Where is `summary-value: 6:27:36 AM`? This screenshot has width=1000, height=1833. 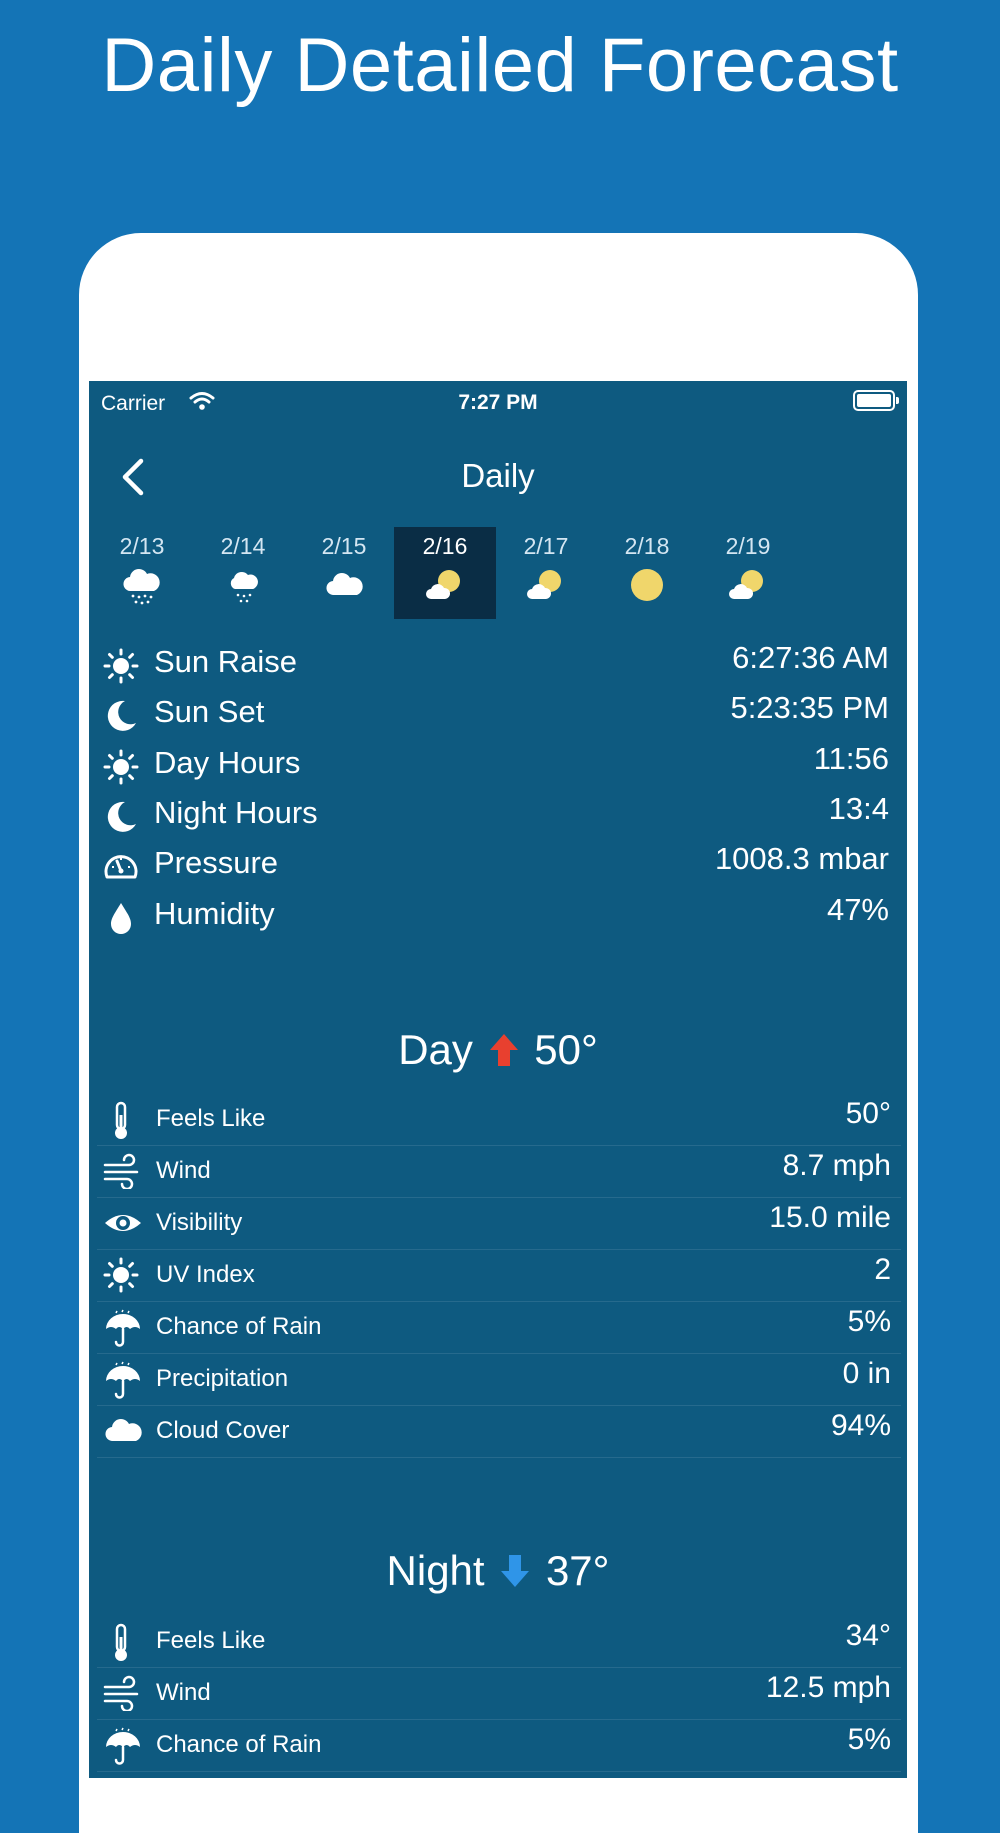
summary-value: 6:27:36 AM is located at coordinates (810, 657).